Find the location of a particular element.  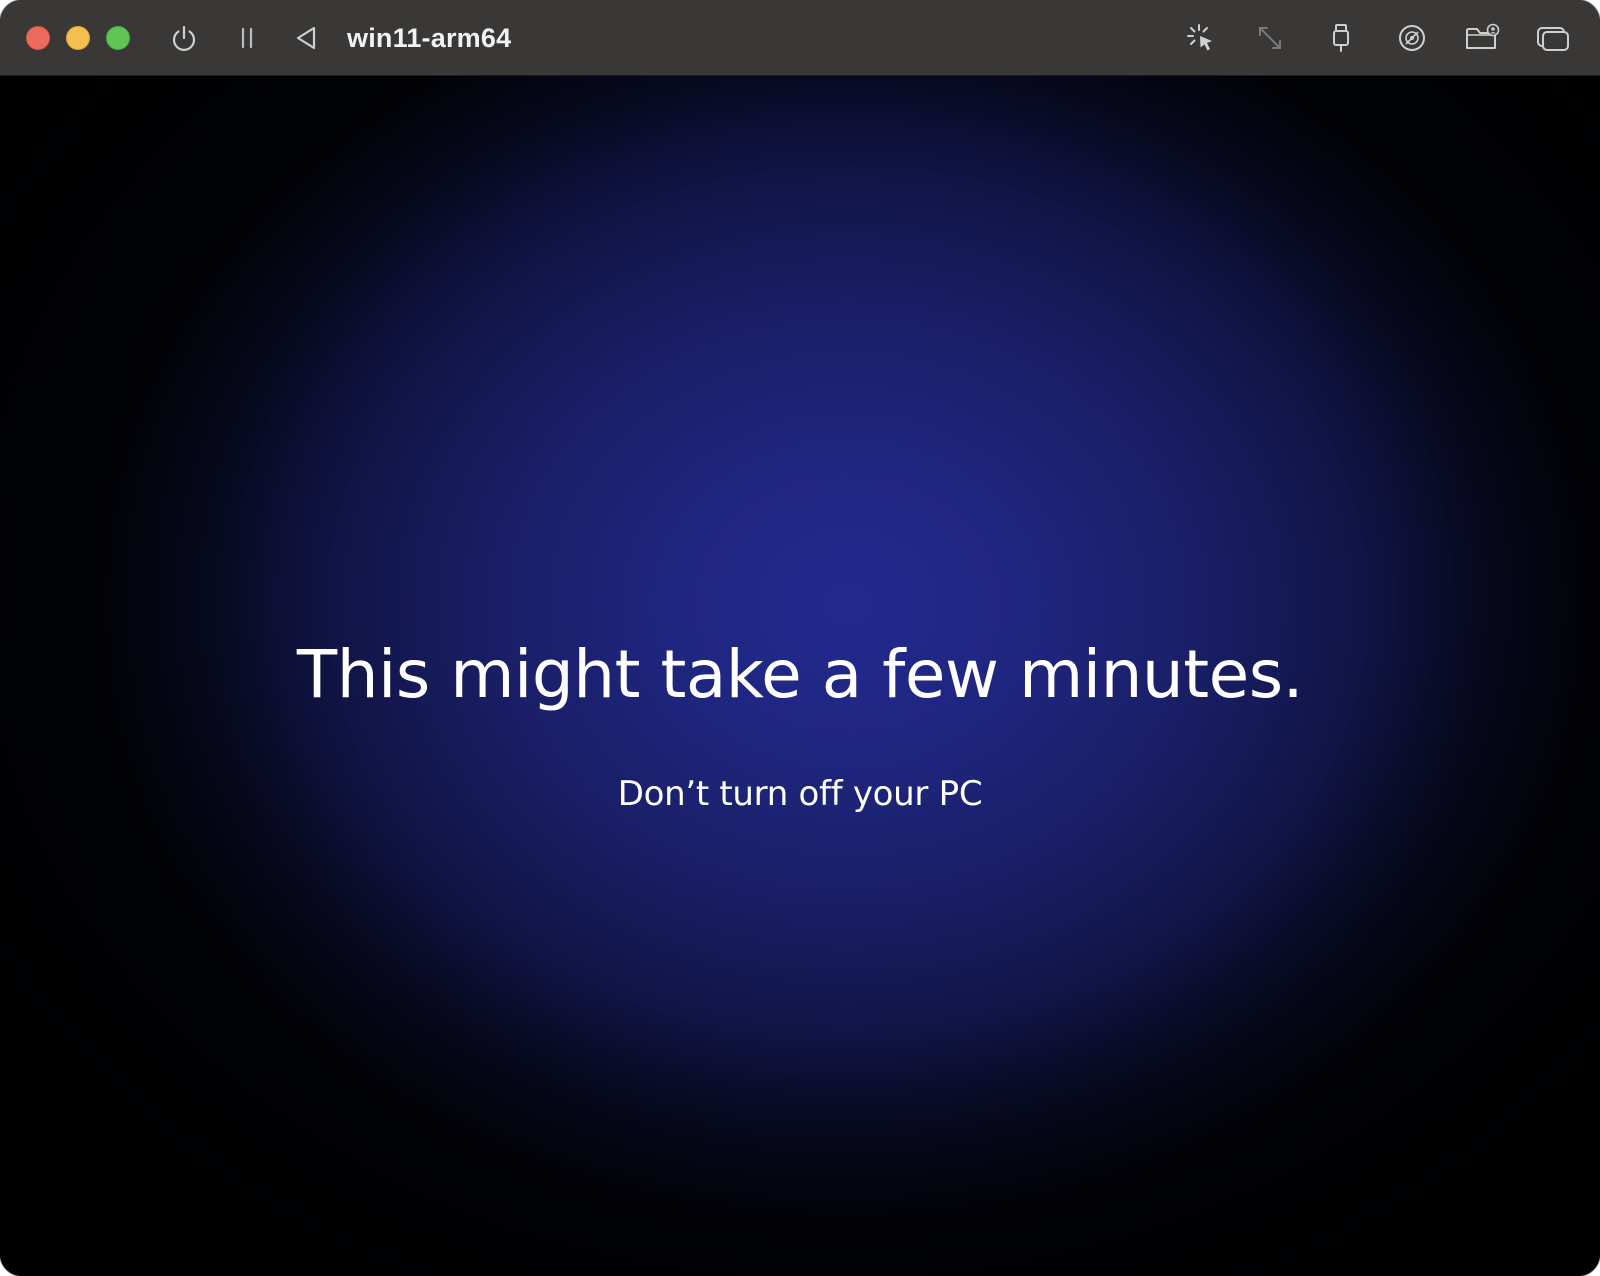

usb-icon is located at coordinates (1341, 38).